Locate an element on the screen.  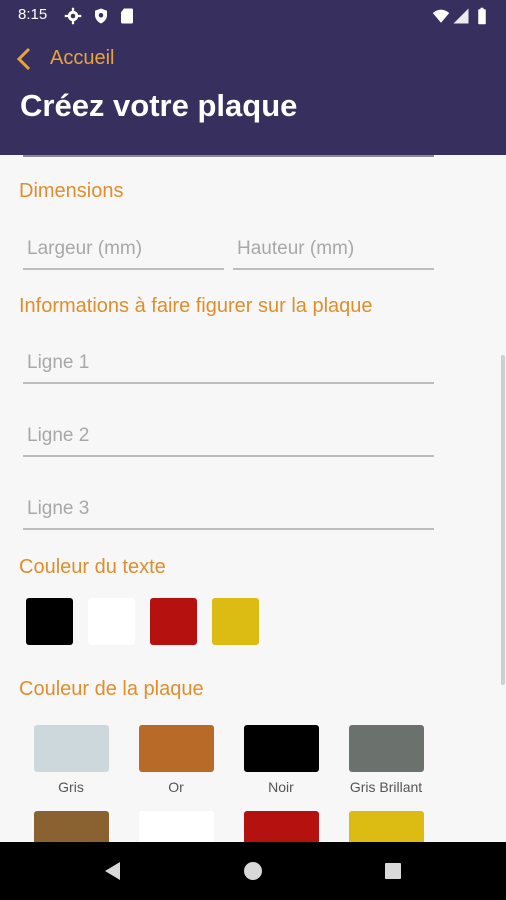
line1-input is located at coordinates (228, 363).